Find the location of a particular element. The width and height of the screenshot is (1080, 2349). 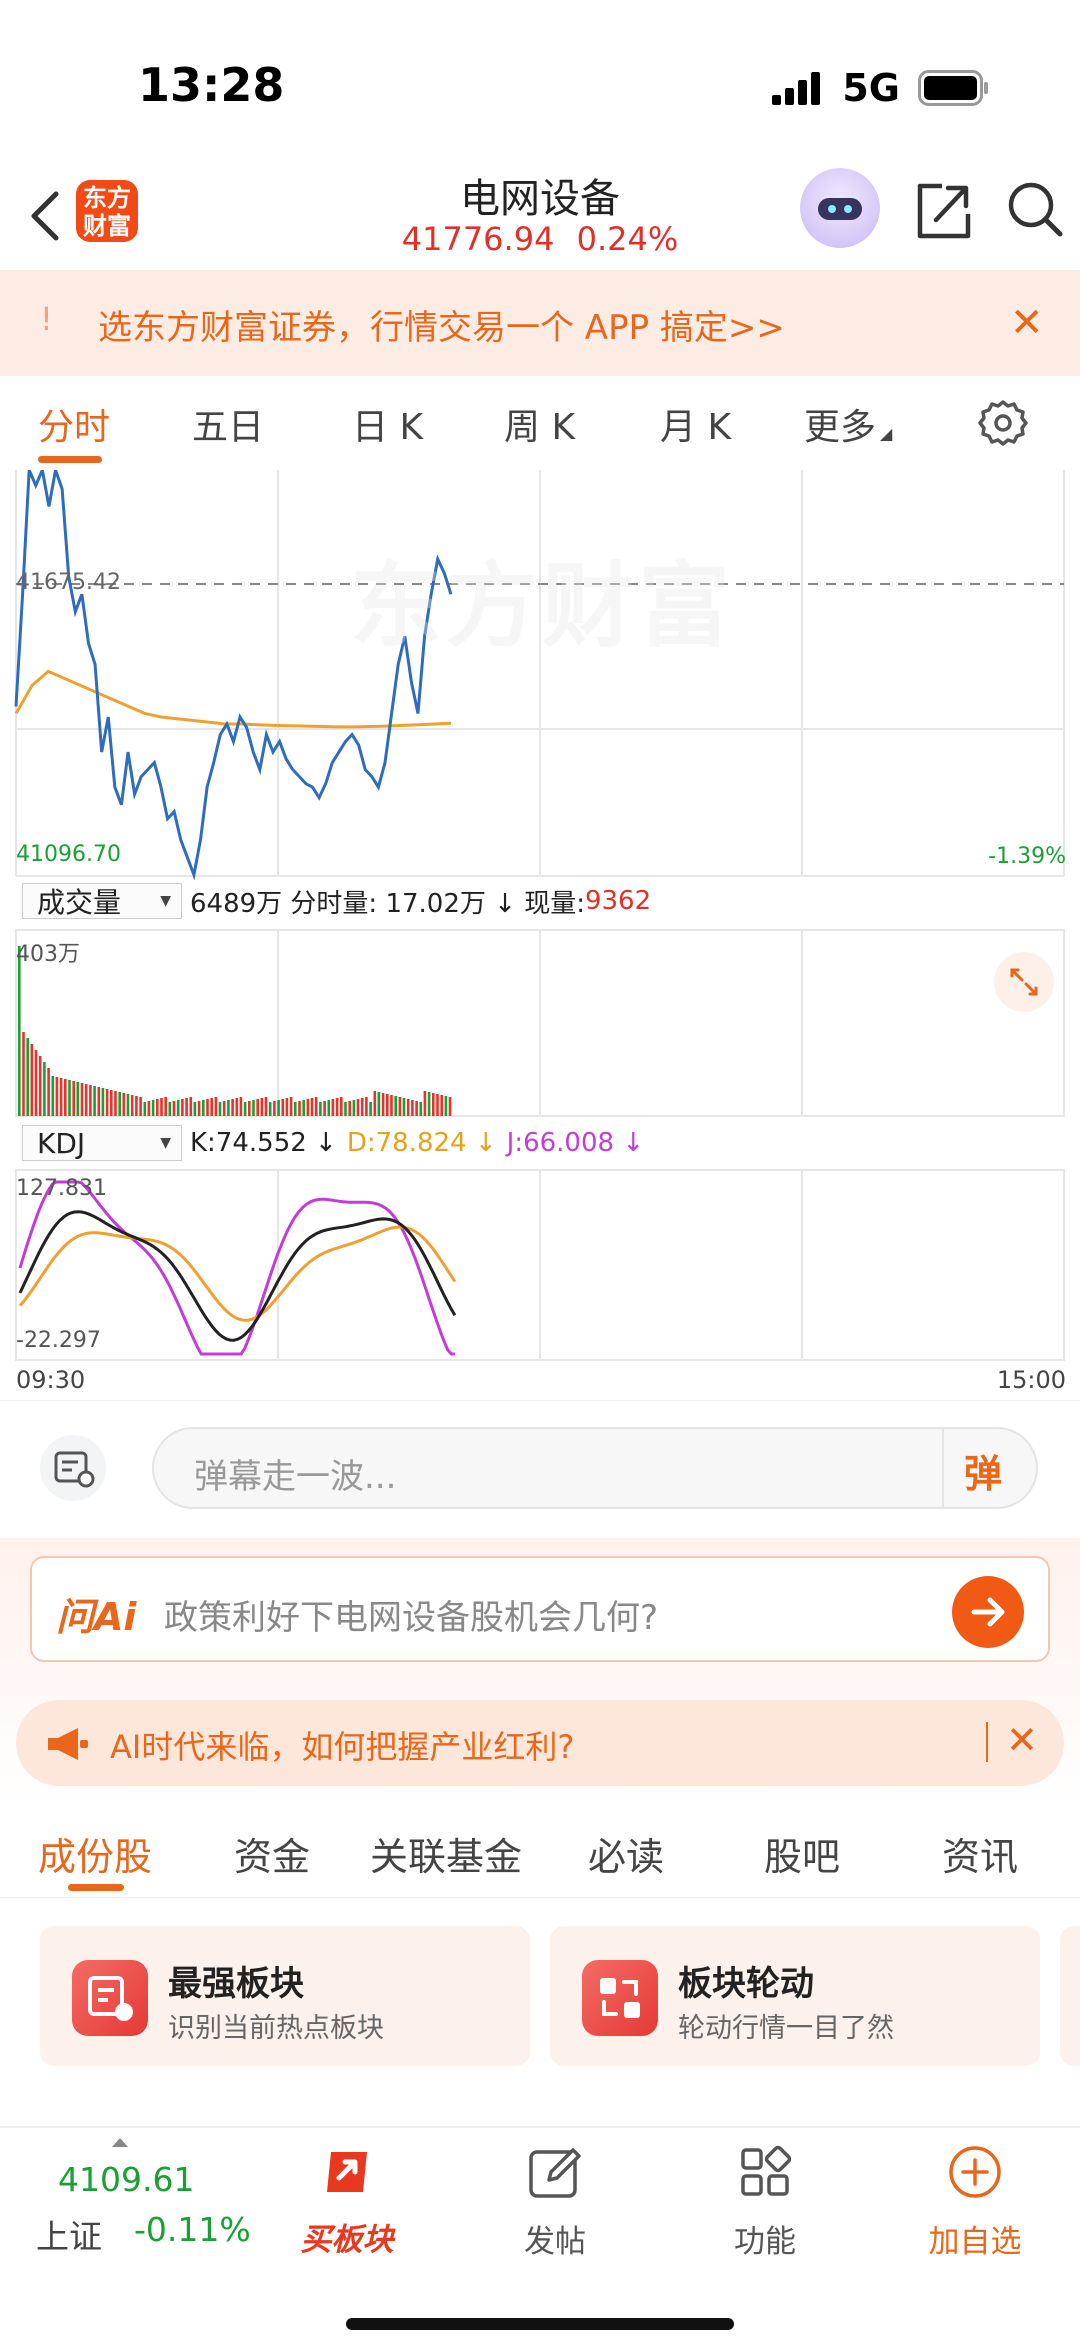

tab-news: 资讯 is located at coordinates (980, 1853).